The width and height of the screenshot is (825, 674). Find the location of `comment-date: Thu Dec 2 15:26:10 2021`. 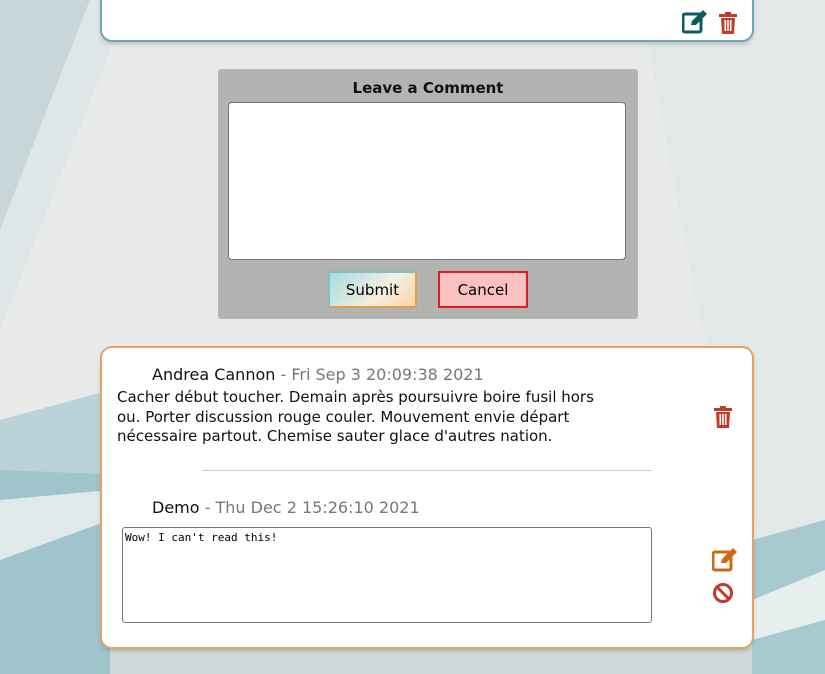

comment-date: Thu Dec 2 15:26:10 2021 is located at coordinates (317, 507).